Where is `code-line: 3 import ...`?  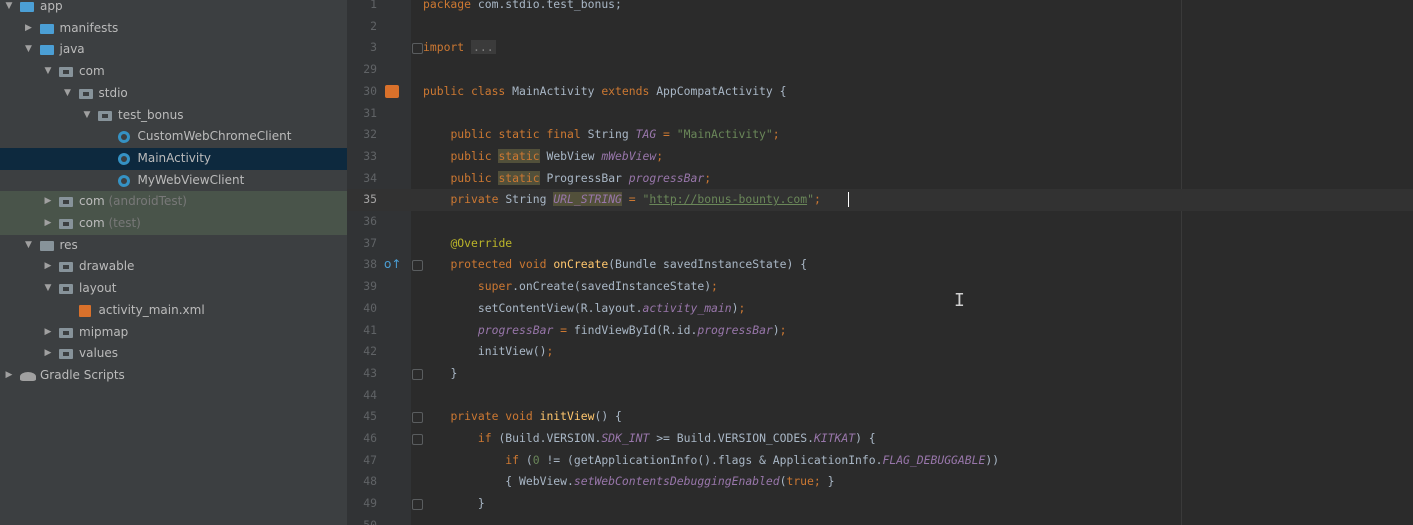
code-line: 3 import ... is located at coordinates (880, 48).